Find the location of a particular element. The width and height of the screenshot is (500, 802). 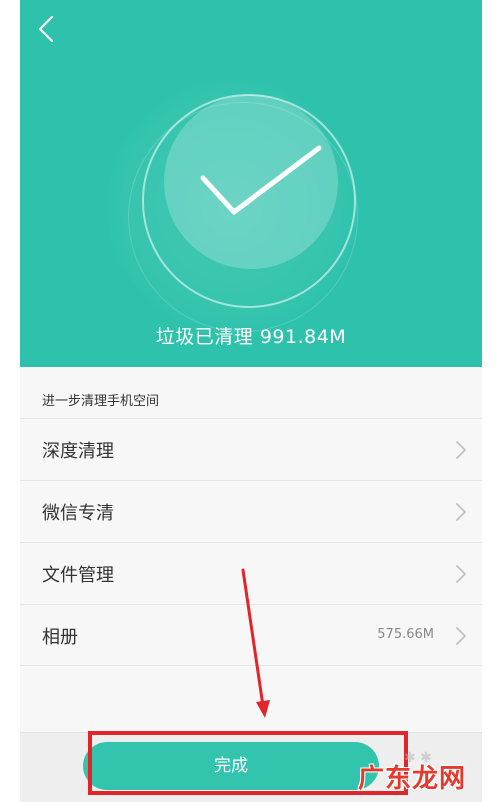

list-item-label: 深度清理 is located at coordinates (78, 451).